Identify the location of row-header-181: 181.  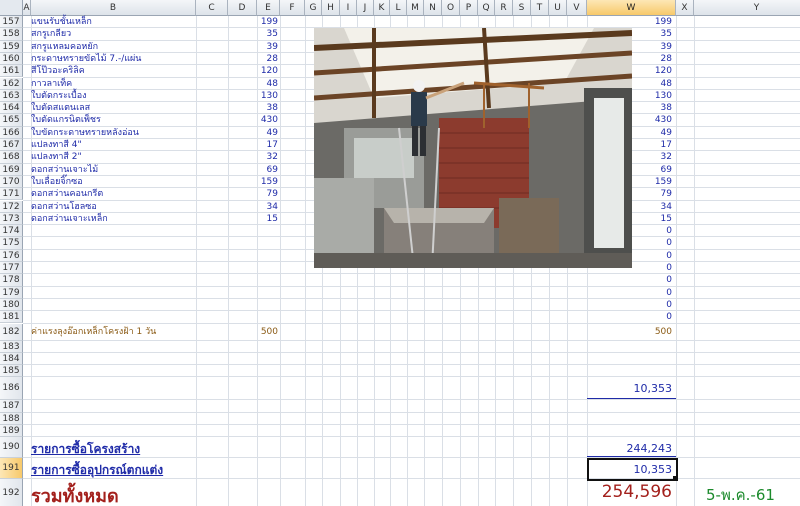
(11, 317).